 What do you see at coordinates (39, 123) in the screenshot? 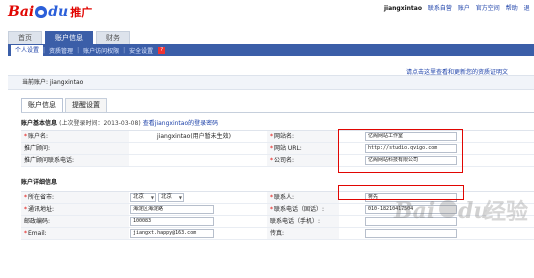
I see `section-heading: 账户基本信息` at bounding box center [39, 123].